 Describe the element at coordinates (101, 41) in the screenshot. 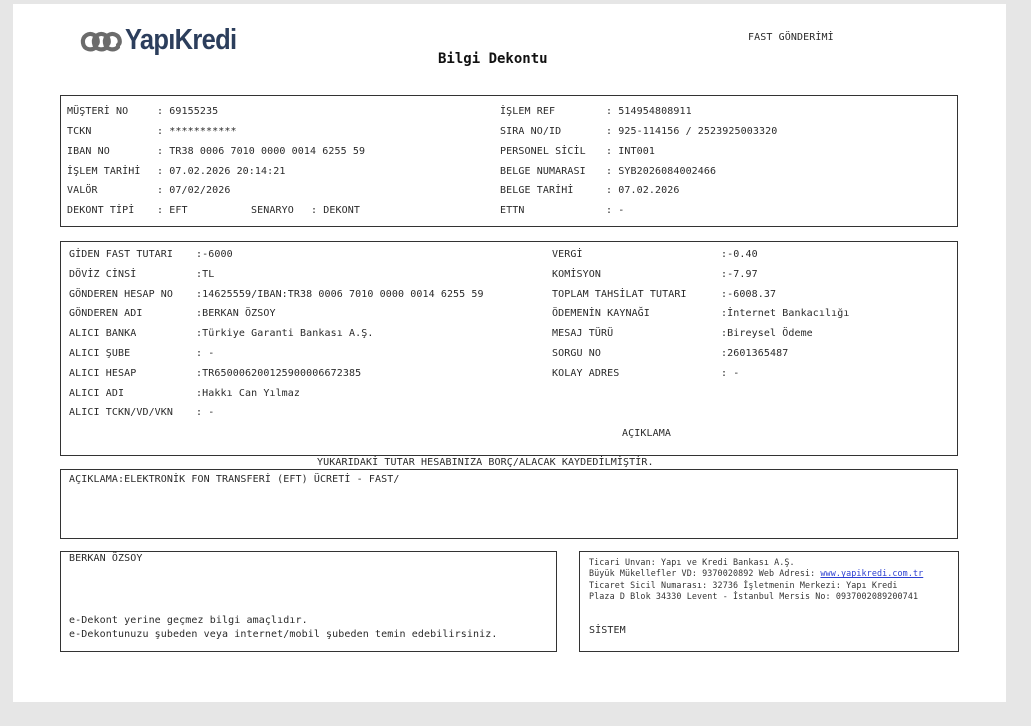

I see `logo-symbol-icon` at that location.